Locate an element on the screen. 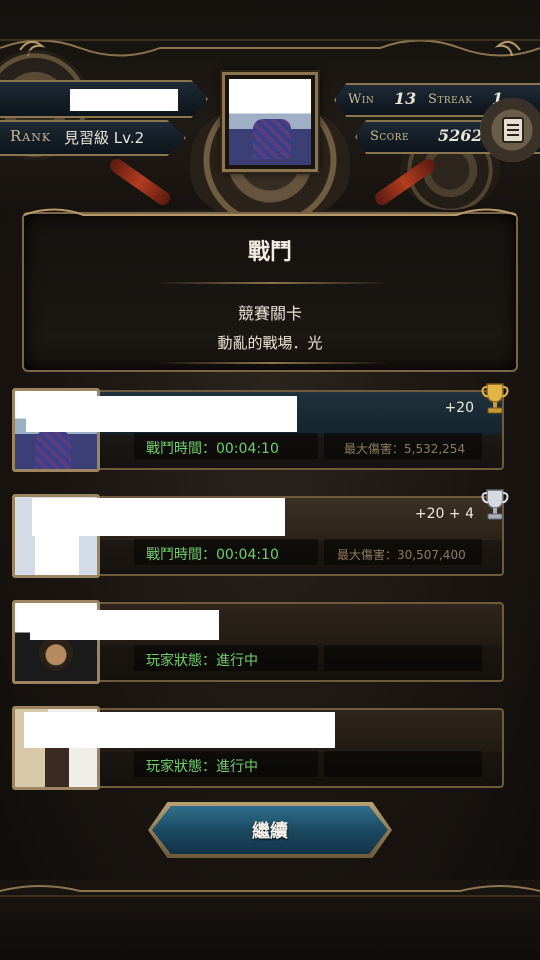 This screenshot has width=540, height=960. panel-subtitle: 競賽關卡 is located at coordinates (269, 313).